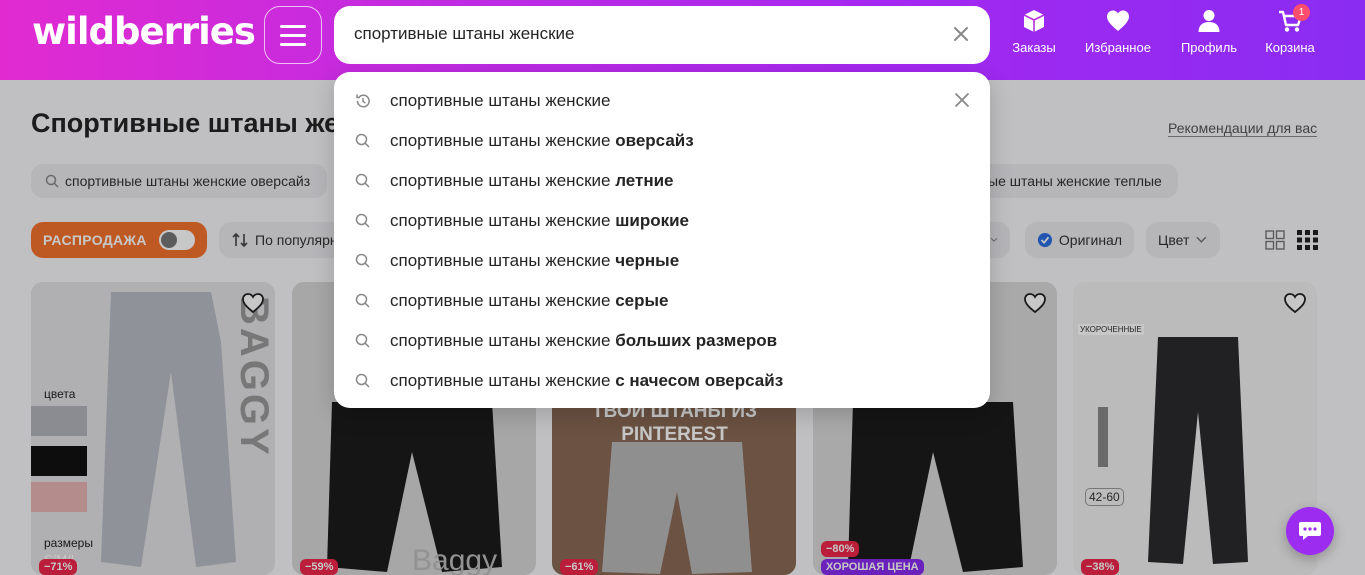 The width and height of the screenshot is (1365, 575). What do you see at coordinates (60, 394) in the screenshot?
I see `colors-label: цвета` at bounding box center [60, 394].